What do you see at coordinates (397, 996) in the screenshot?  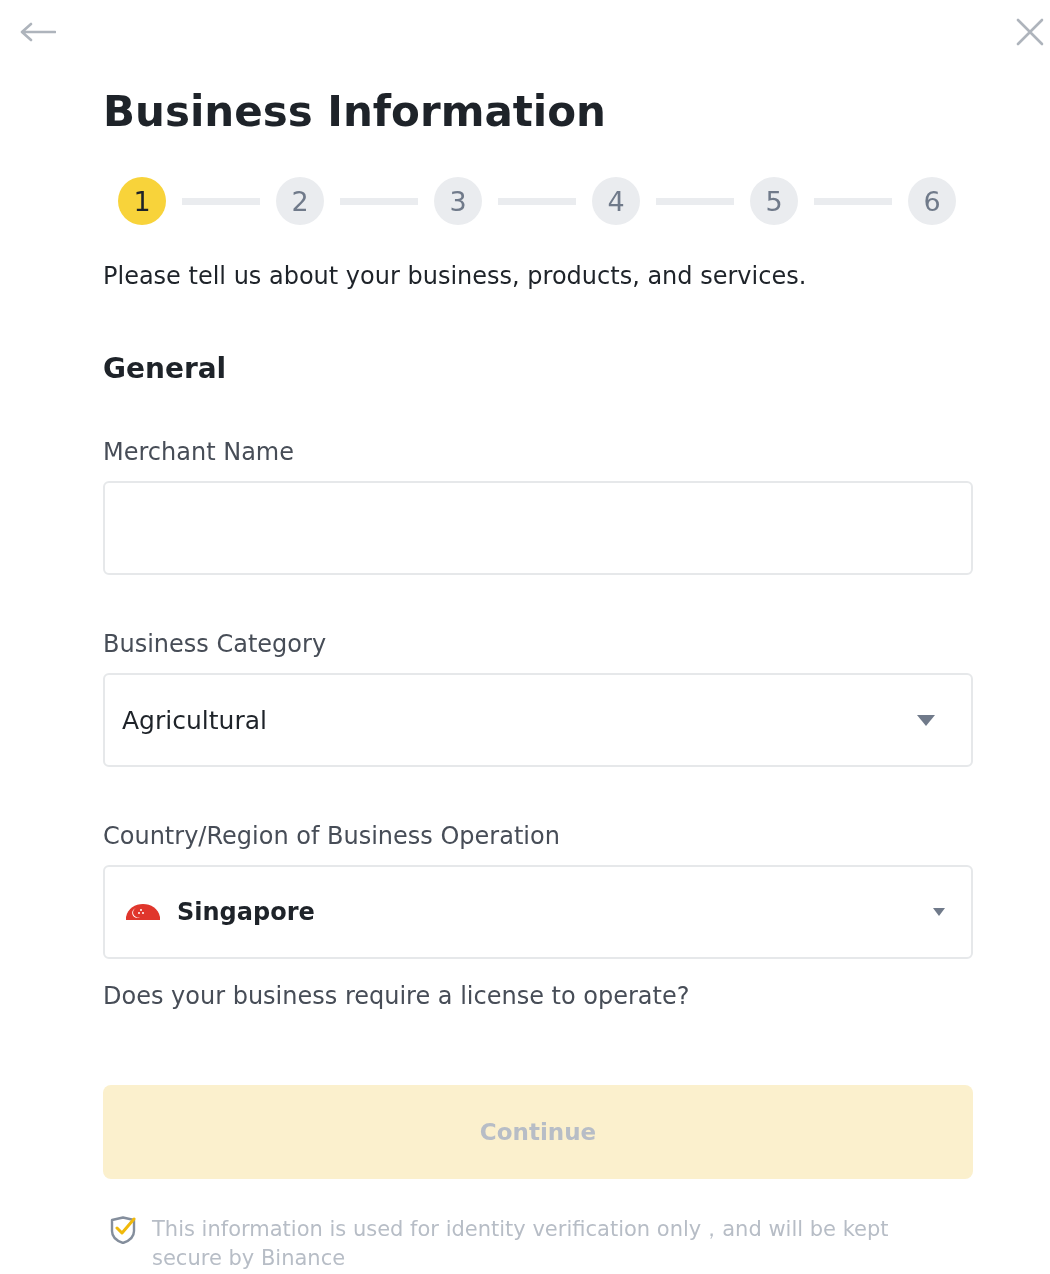 I see `license-question: Does your business require a license to operate?` at bounding box center [397, 996].